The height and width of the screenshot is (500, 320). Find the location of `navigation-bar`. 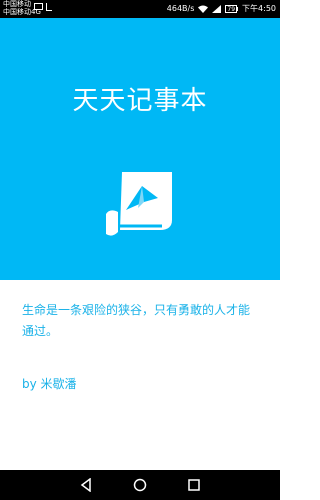

navigation-bar is located at coordinates (140, 485).